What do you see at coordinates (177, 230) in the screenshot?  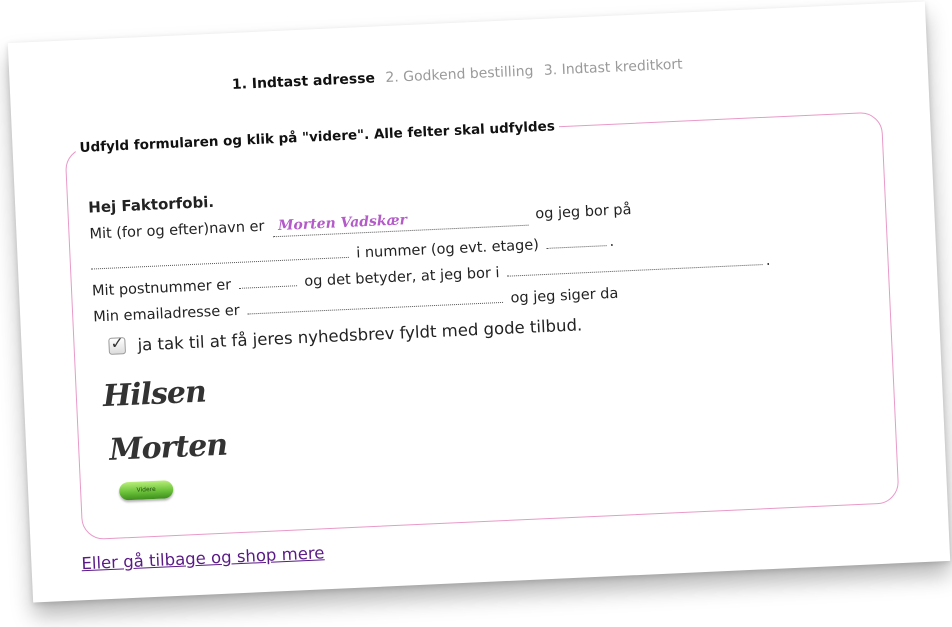 I see `name-prefix: Mit (for og efter)navn er` at bounding box center [177, 230].